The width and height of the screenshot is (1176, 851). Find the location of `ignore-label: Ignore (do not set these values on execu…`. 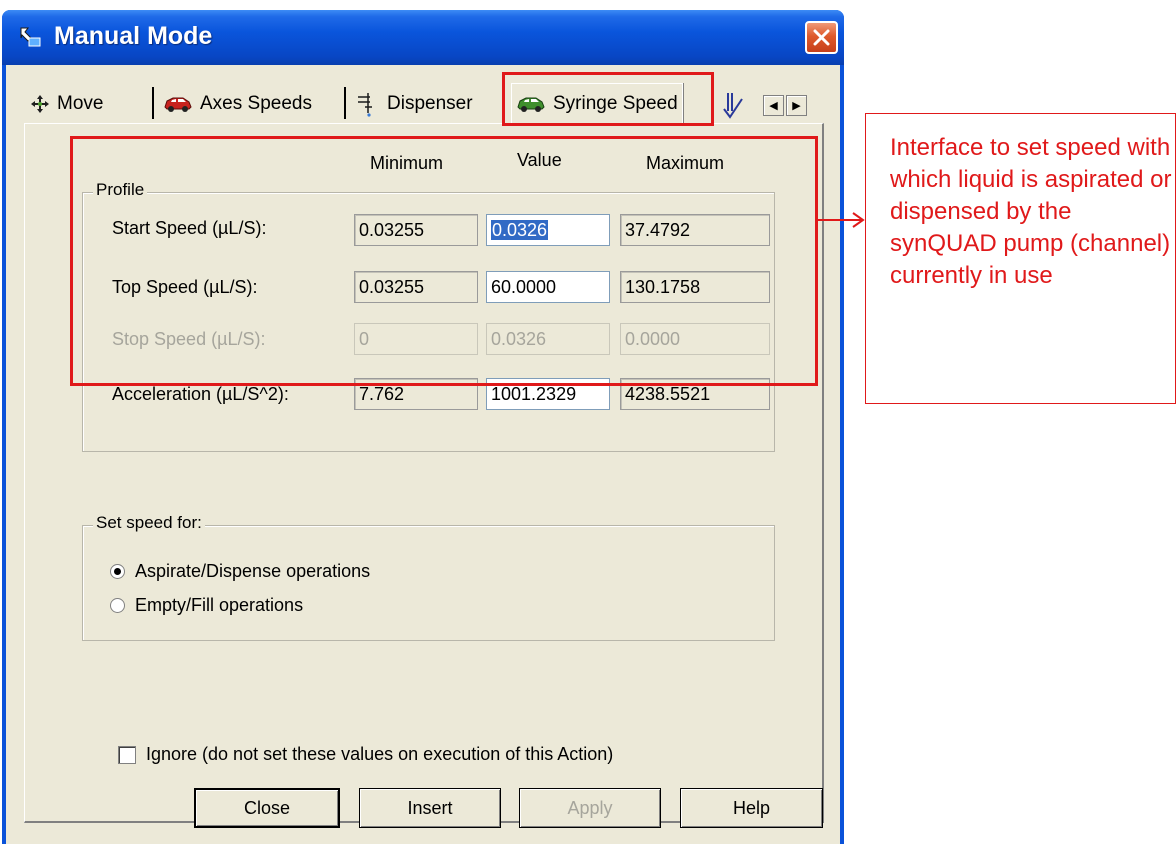

ignore-label: Ignore (do not set these values on execu… is located at coordinates (380, 754).